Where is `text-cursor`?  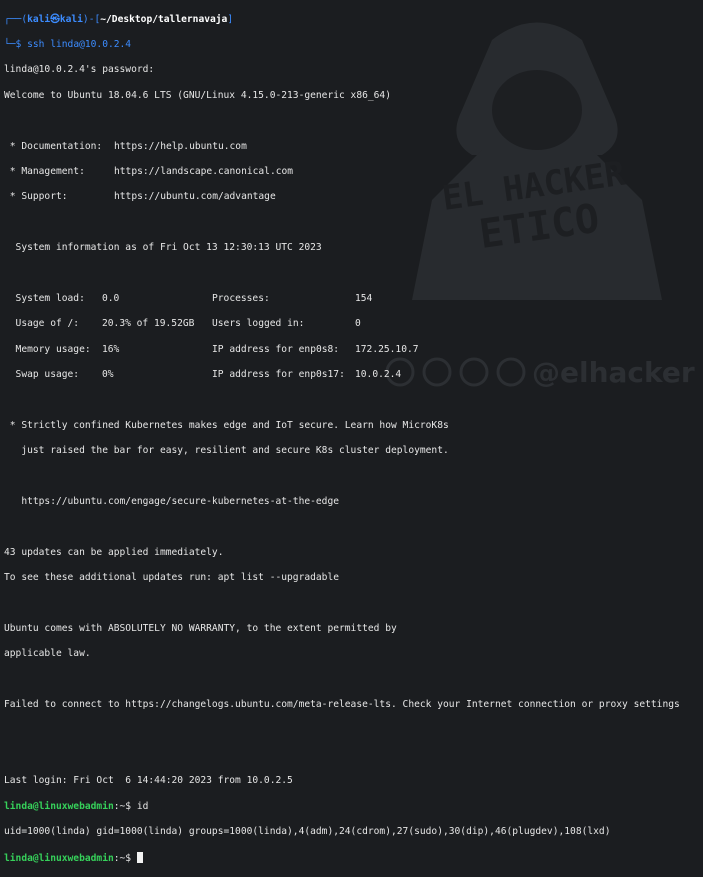
text-cursor is located at coordinates (139, 857).